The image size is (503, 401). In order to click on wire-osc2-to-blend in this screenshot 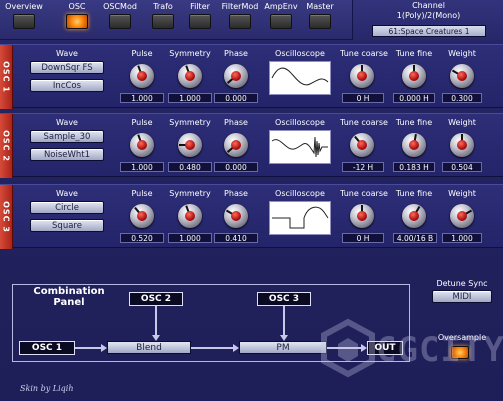, I will do `click(156, 321)`.